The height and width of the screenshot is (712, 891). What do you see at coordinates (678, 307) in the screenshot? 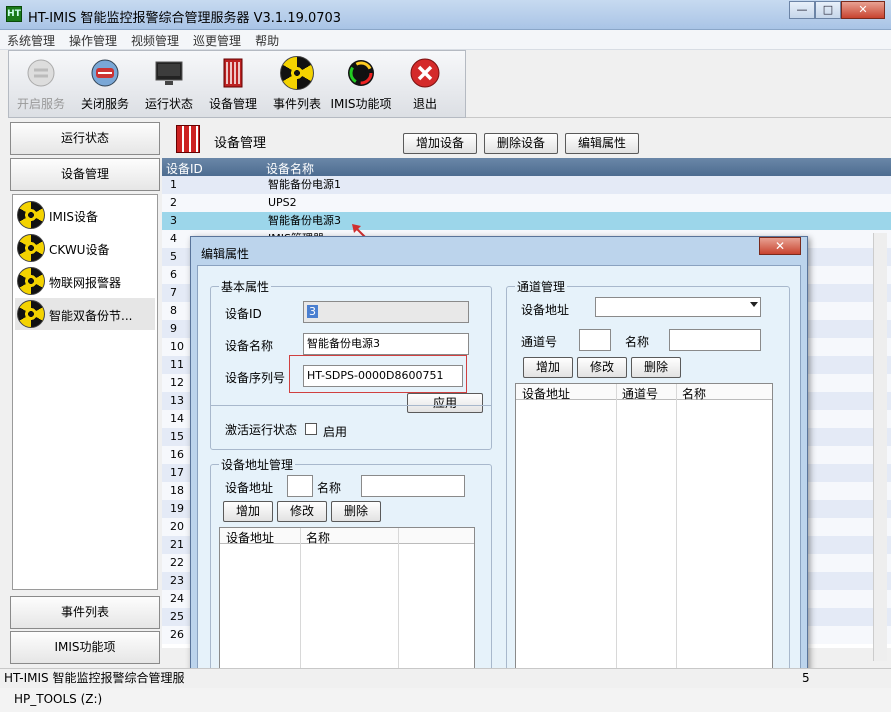
I see `channel-address-select` at bounding box center [678, 307].